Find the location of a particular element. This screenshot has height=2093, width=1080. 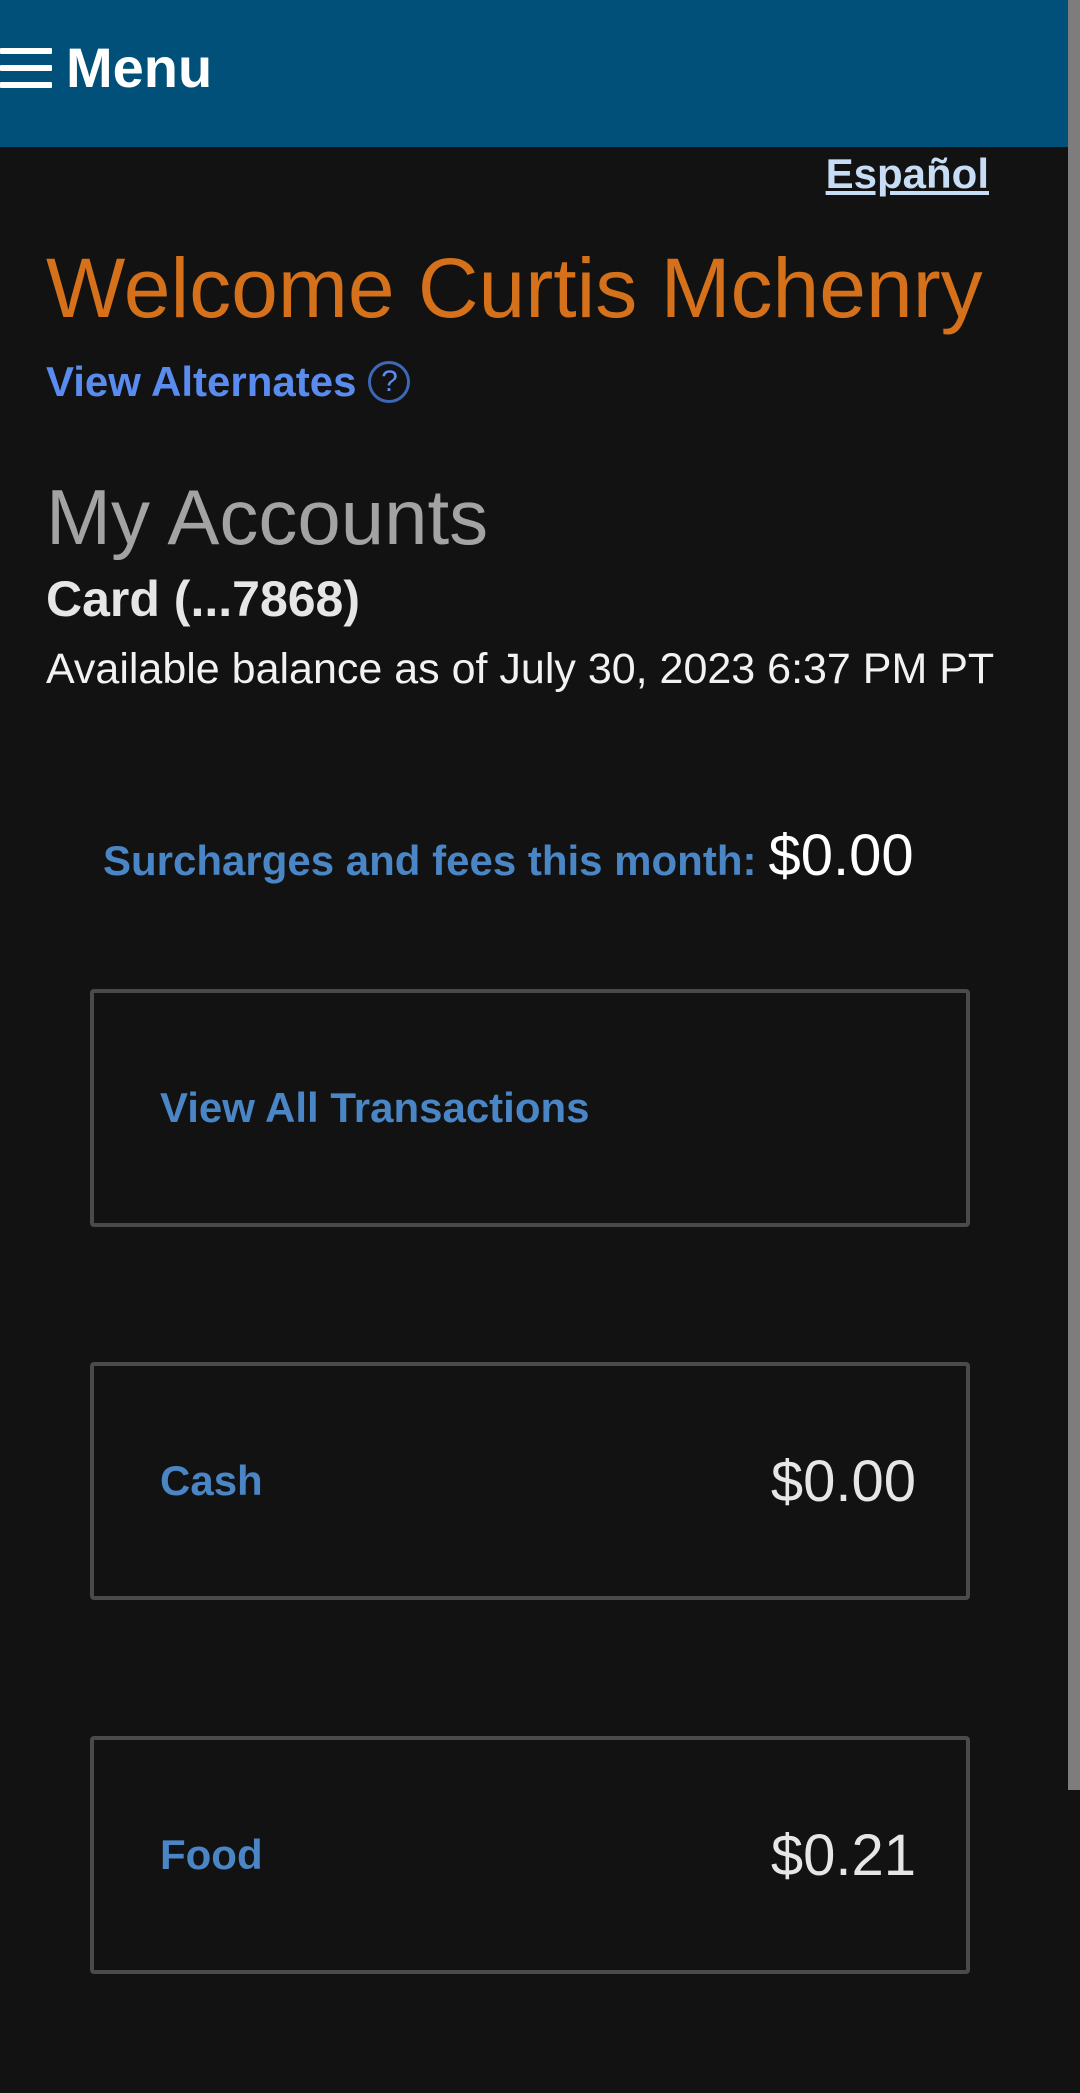

welcome-heading: Welcome Curtis Mchenry is located at coordinates (514, 288).